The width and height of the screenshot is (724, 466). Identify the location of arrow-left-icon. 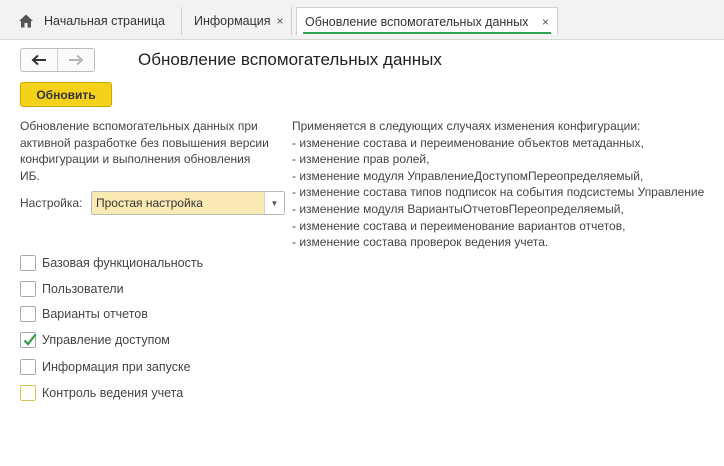
(38, 60).